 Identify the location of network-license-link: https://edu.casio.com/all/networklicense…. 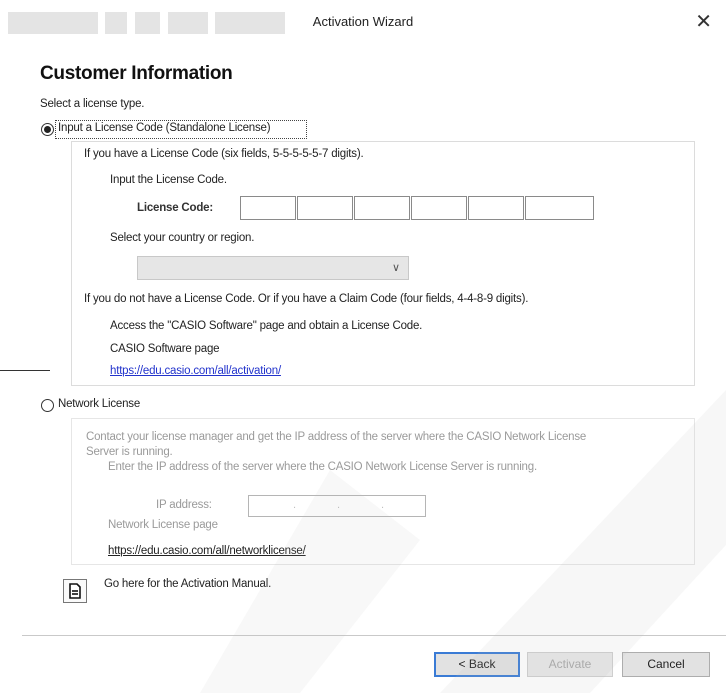
(207, 551).